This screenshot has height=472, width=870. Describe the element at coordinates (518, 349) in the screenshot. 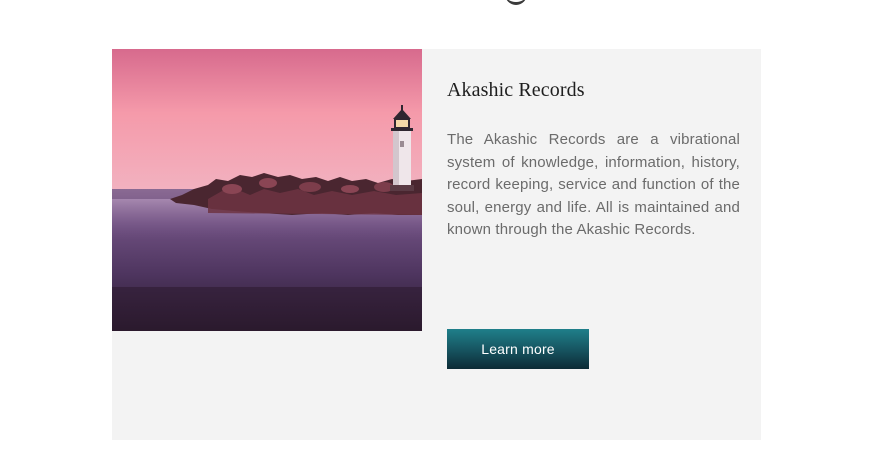

I see `learn-more-button: Learn more` at that location.